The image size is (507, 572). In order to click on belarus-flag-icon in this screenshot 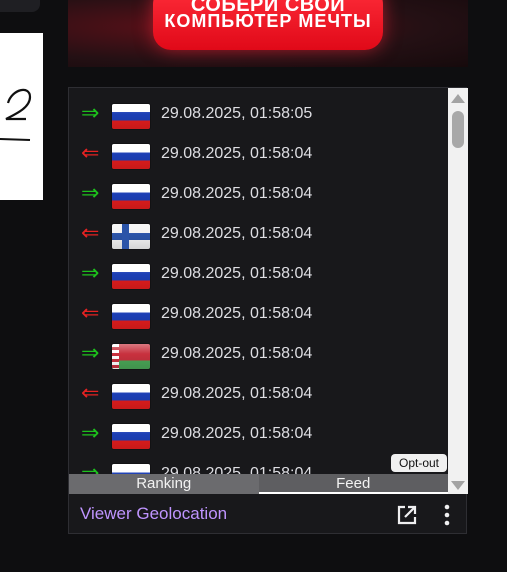, I will do `click(131, 356)`.